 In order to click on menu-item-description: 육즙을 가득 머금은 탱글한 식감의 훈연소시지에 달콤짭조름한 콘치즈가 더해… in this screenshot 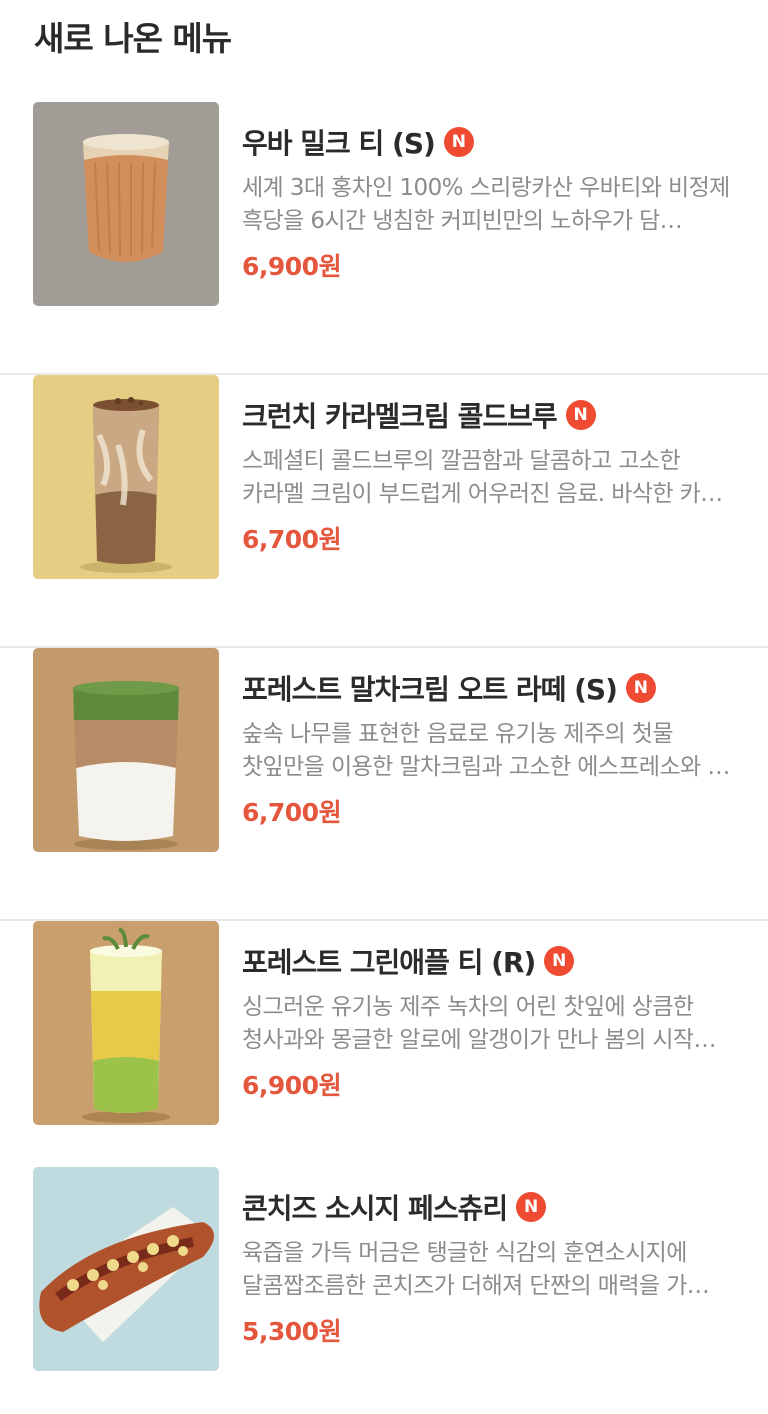, I will do `click(476, 1269)`.